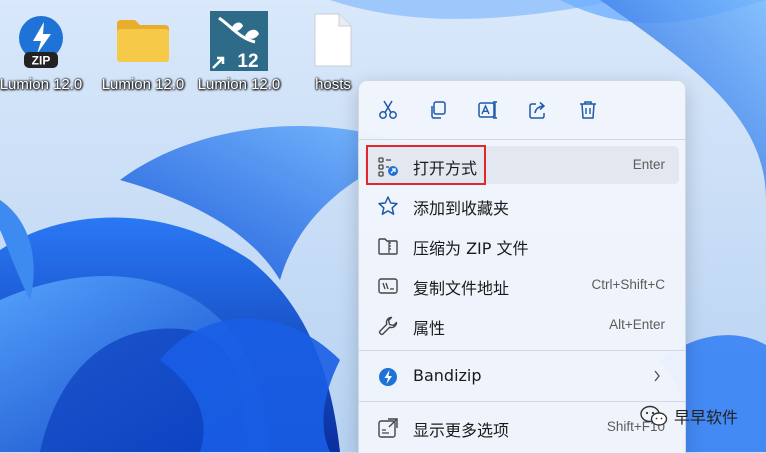  What do you see at coordinates (522, 285) in the screenshot?
I see `menu-item-copy-path: 复制文件地址 Ctrl+Shift+C` at bounding box center [522, 285].